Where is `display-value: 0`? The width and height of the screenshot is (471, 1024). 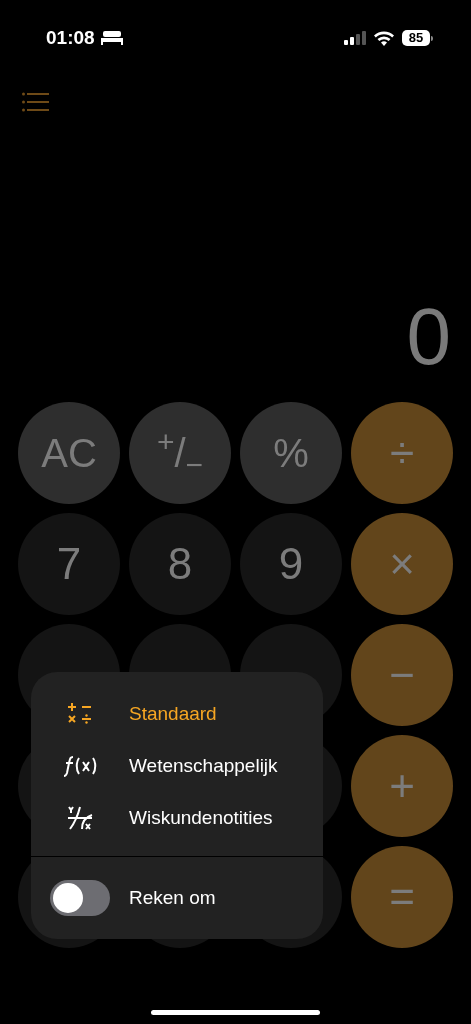 display-value: 0 is located at coordinates (428, 337).